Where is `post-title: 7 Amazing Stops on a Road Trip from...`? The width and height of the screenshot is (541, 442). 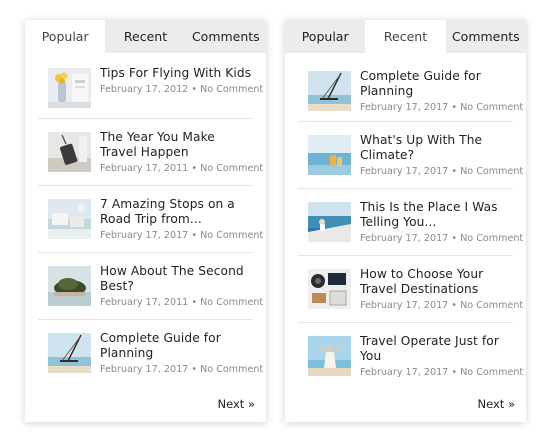 post-title: 7 Amazing Stops on a Road Trip from... is located at coordinates (176, 212).